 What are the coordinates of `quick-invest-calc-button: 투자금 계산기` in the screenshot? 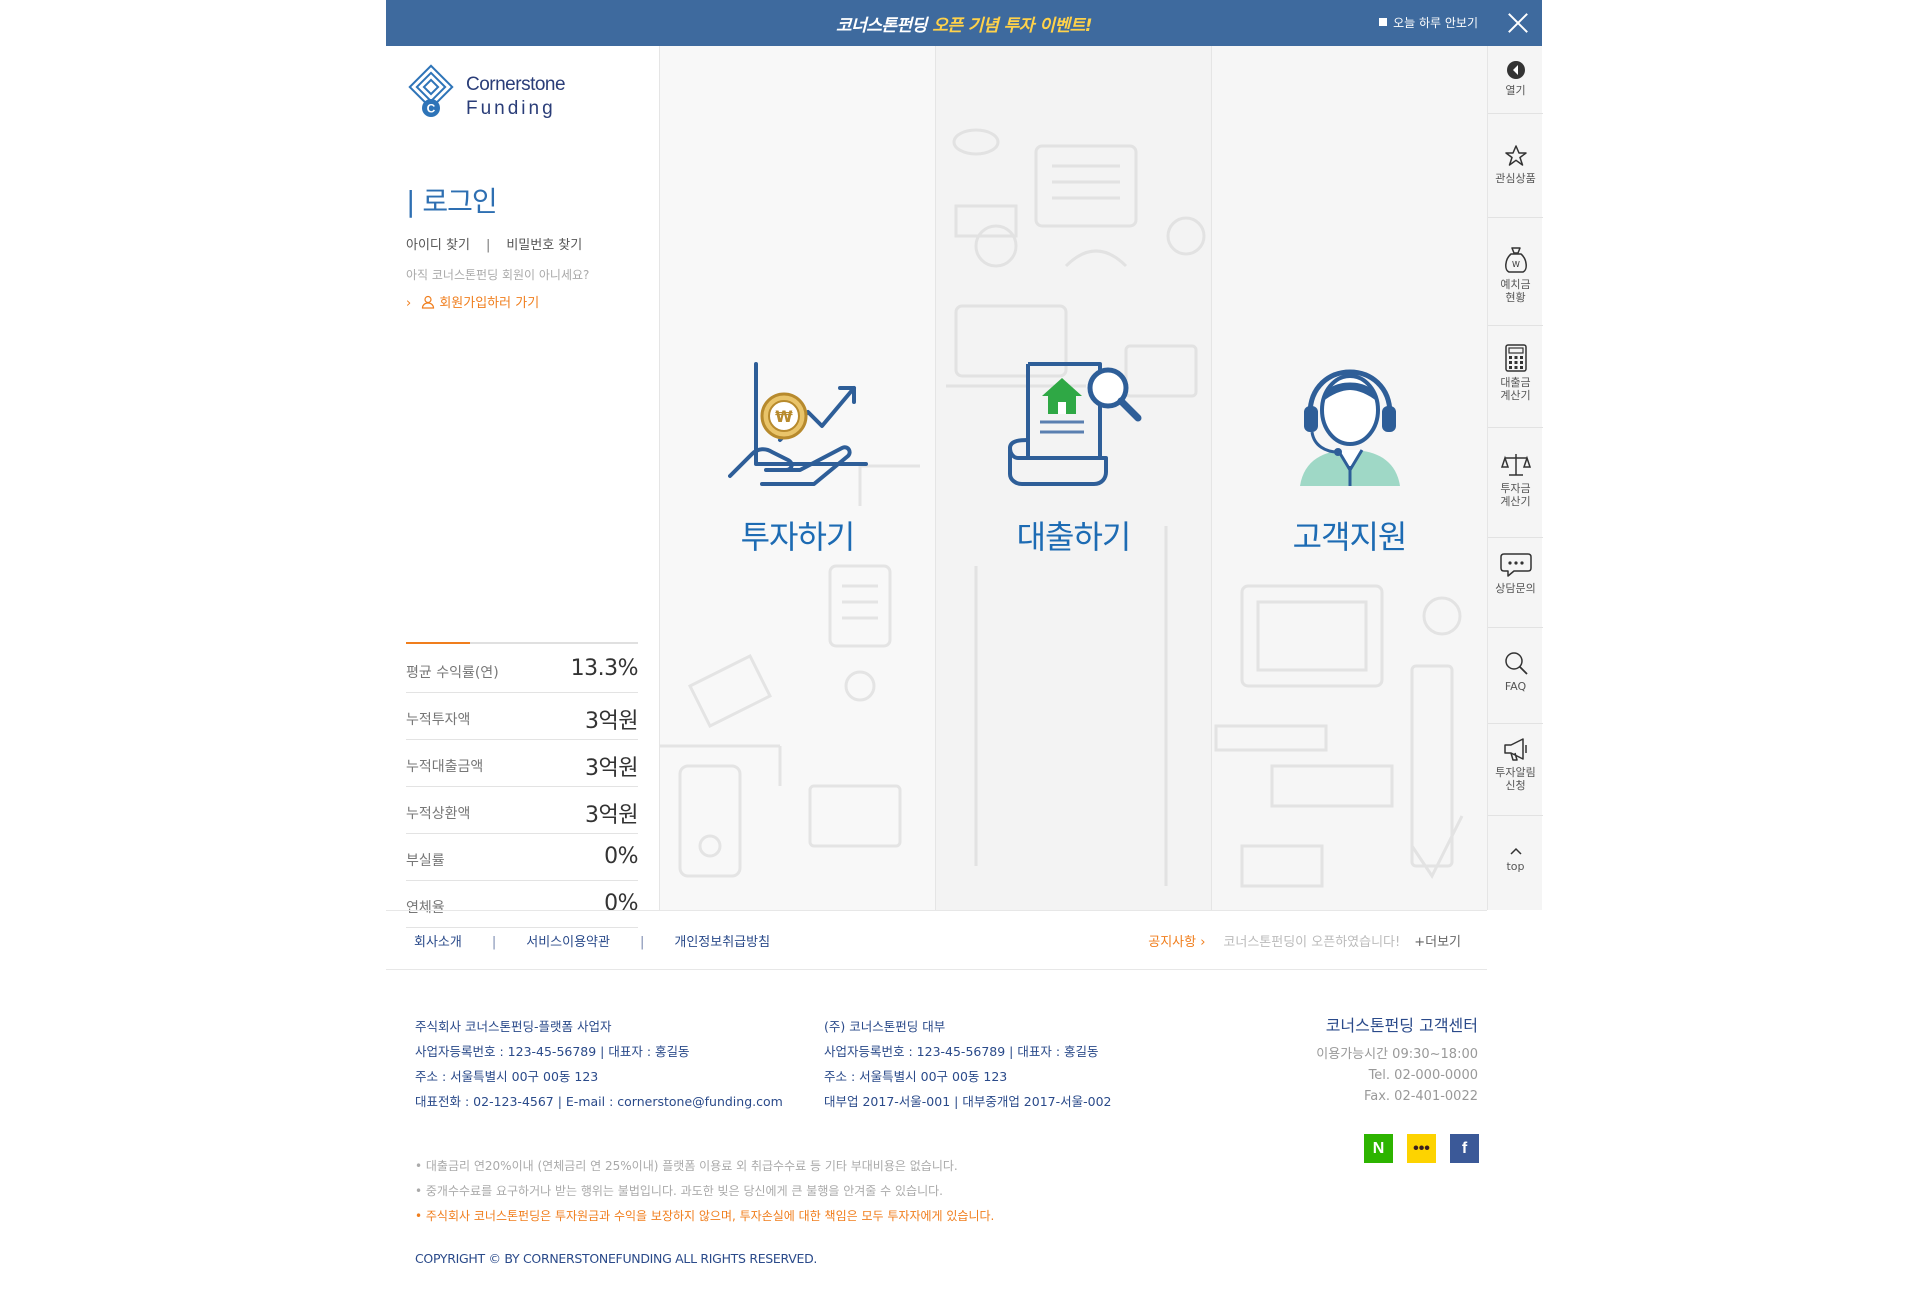 It's located at (1515, 495).